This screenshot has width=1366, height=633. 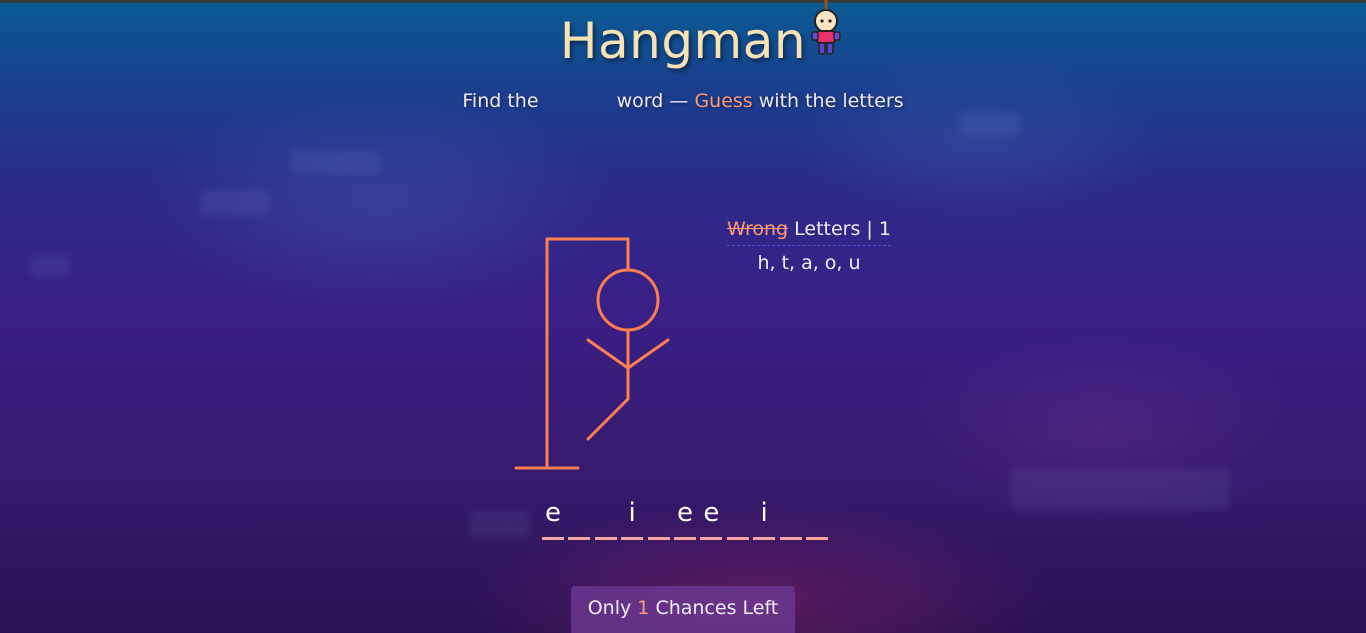 I want to click on stickman-leg, so click(x=608, y=419).